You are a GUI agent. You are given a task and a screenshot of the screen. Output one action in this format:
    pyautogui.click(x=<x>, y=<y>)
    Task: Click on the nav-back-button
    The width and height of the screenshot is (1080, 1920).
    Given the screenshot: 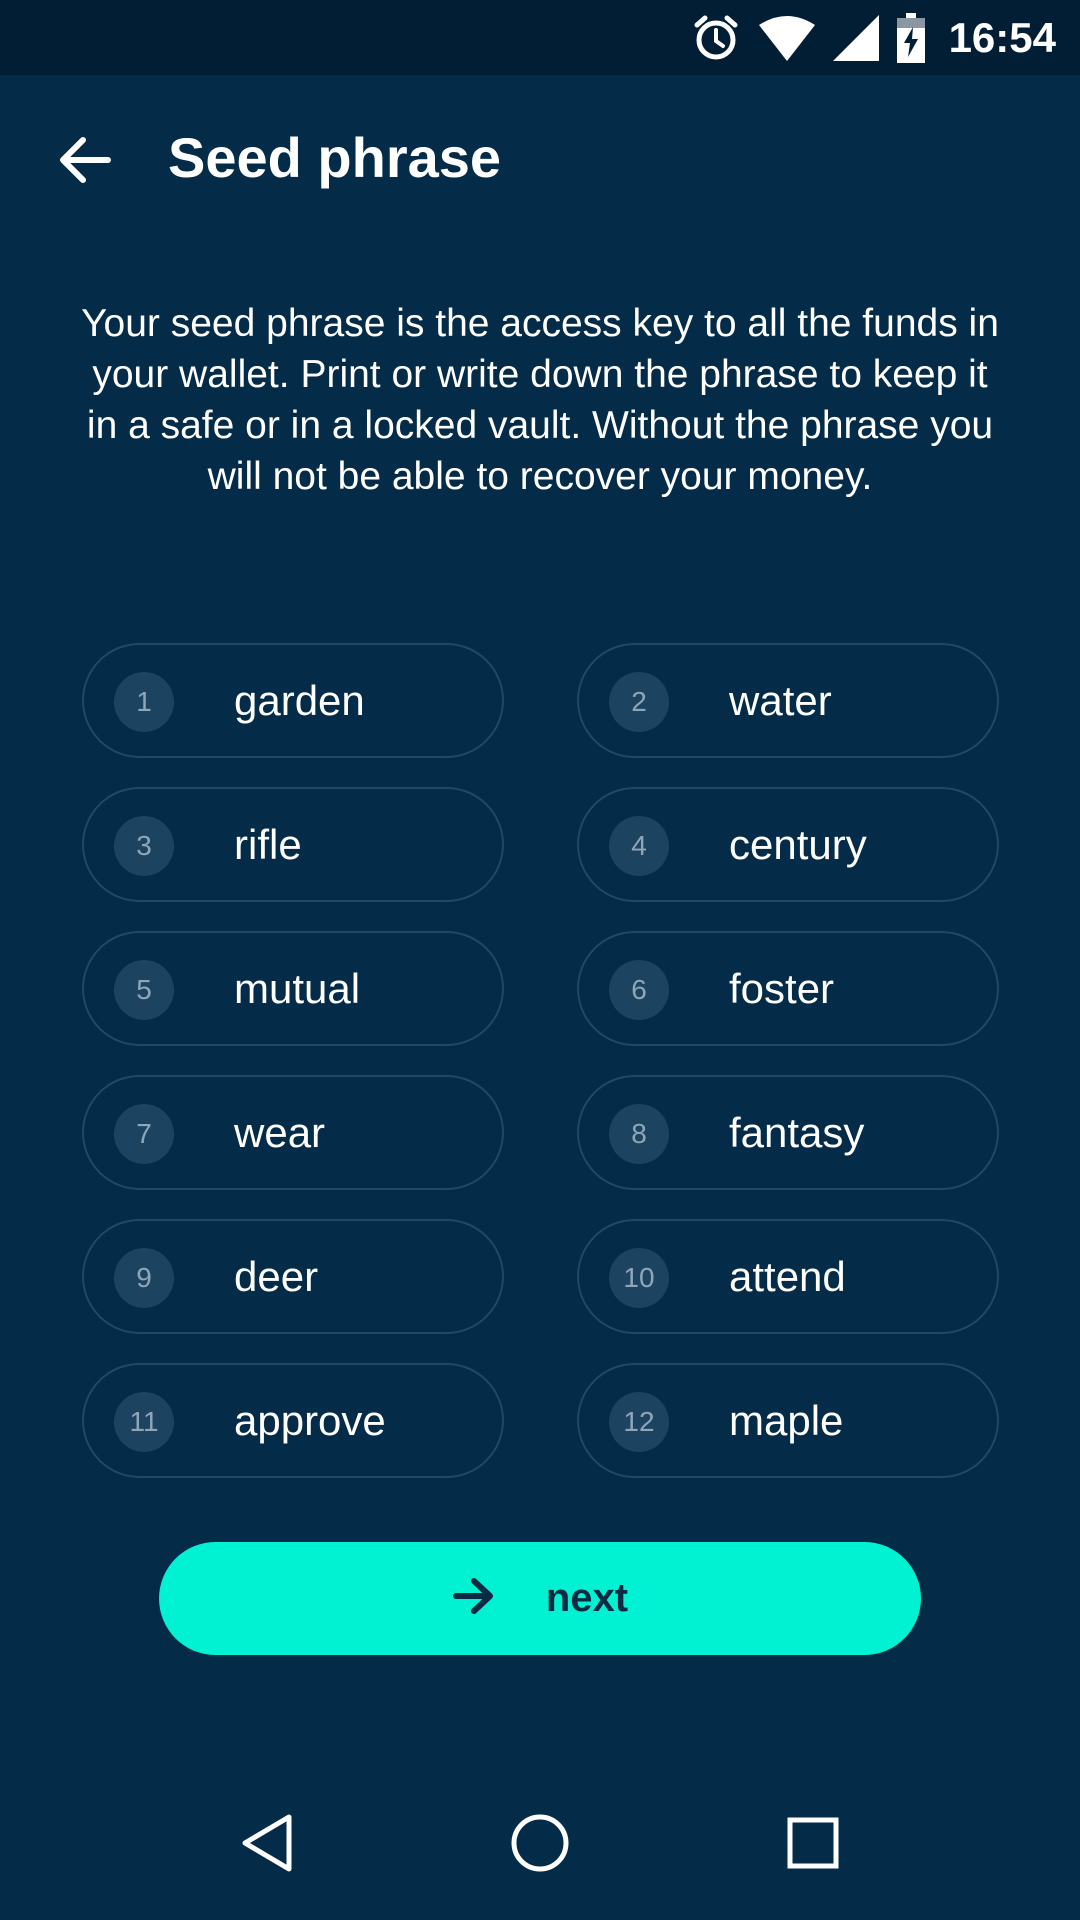 What is the action you would take?
    pyautogui.click(x=267, y=1845)
    